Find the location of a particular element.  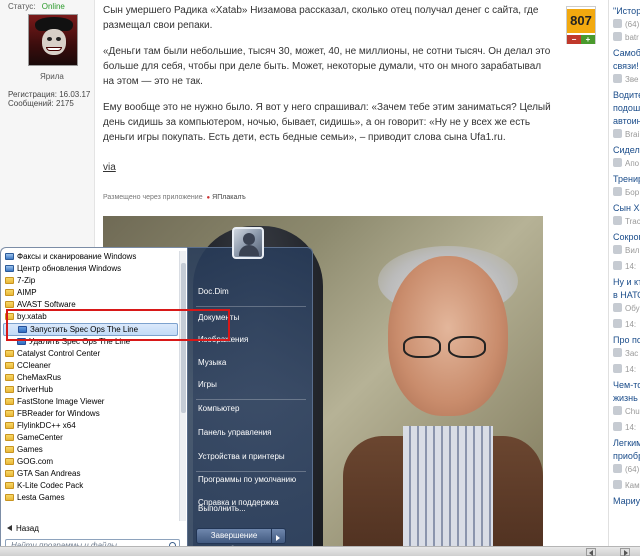

topic-link: в НАТО is located at coordinates (626, 295).